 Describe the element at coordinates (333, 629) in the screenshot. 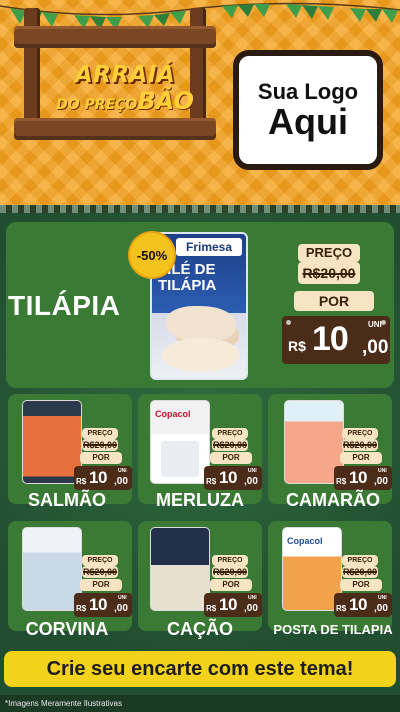

I see `product-name: POSTA DE TILAPIA` at that location.